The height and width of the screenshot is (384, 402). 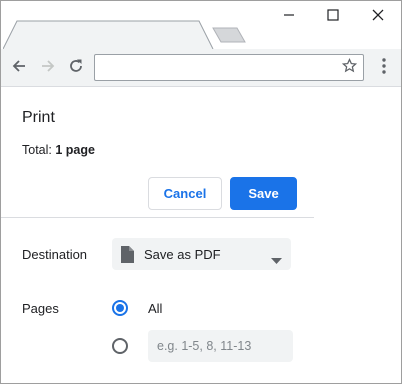 I want to click on pages-custom-radio, so click(x=120, y=346).